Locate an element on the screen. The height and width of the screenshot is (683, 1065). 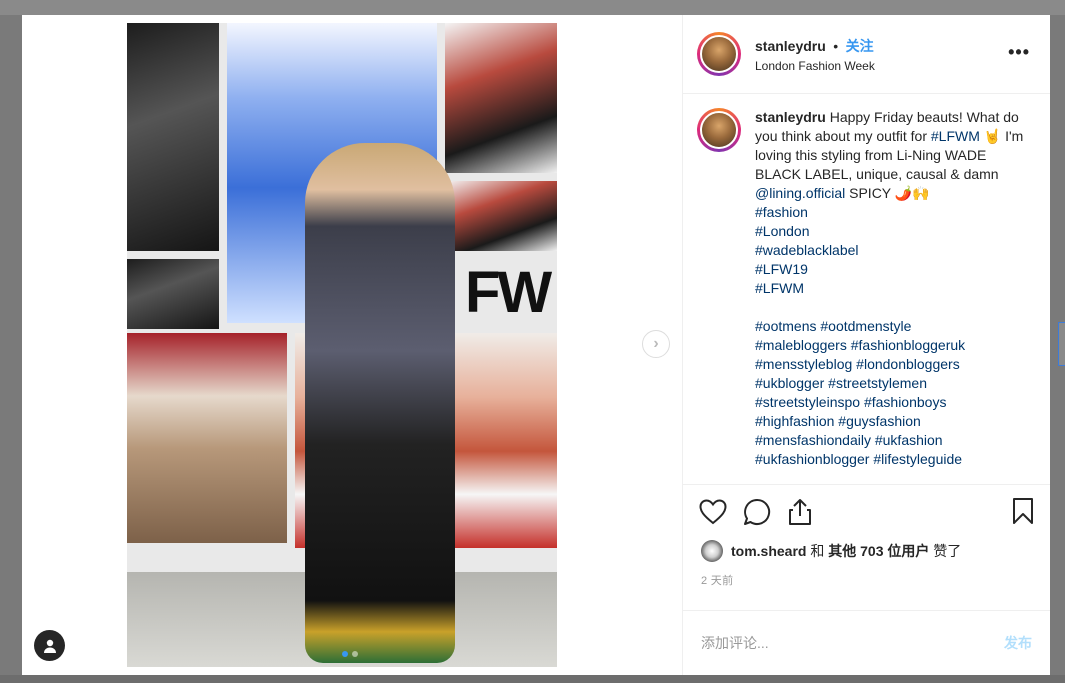
hashtag-link: #fashionbloggeruk is located at coordinates (908, 345).